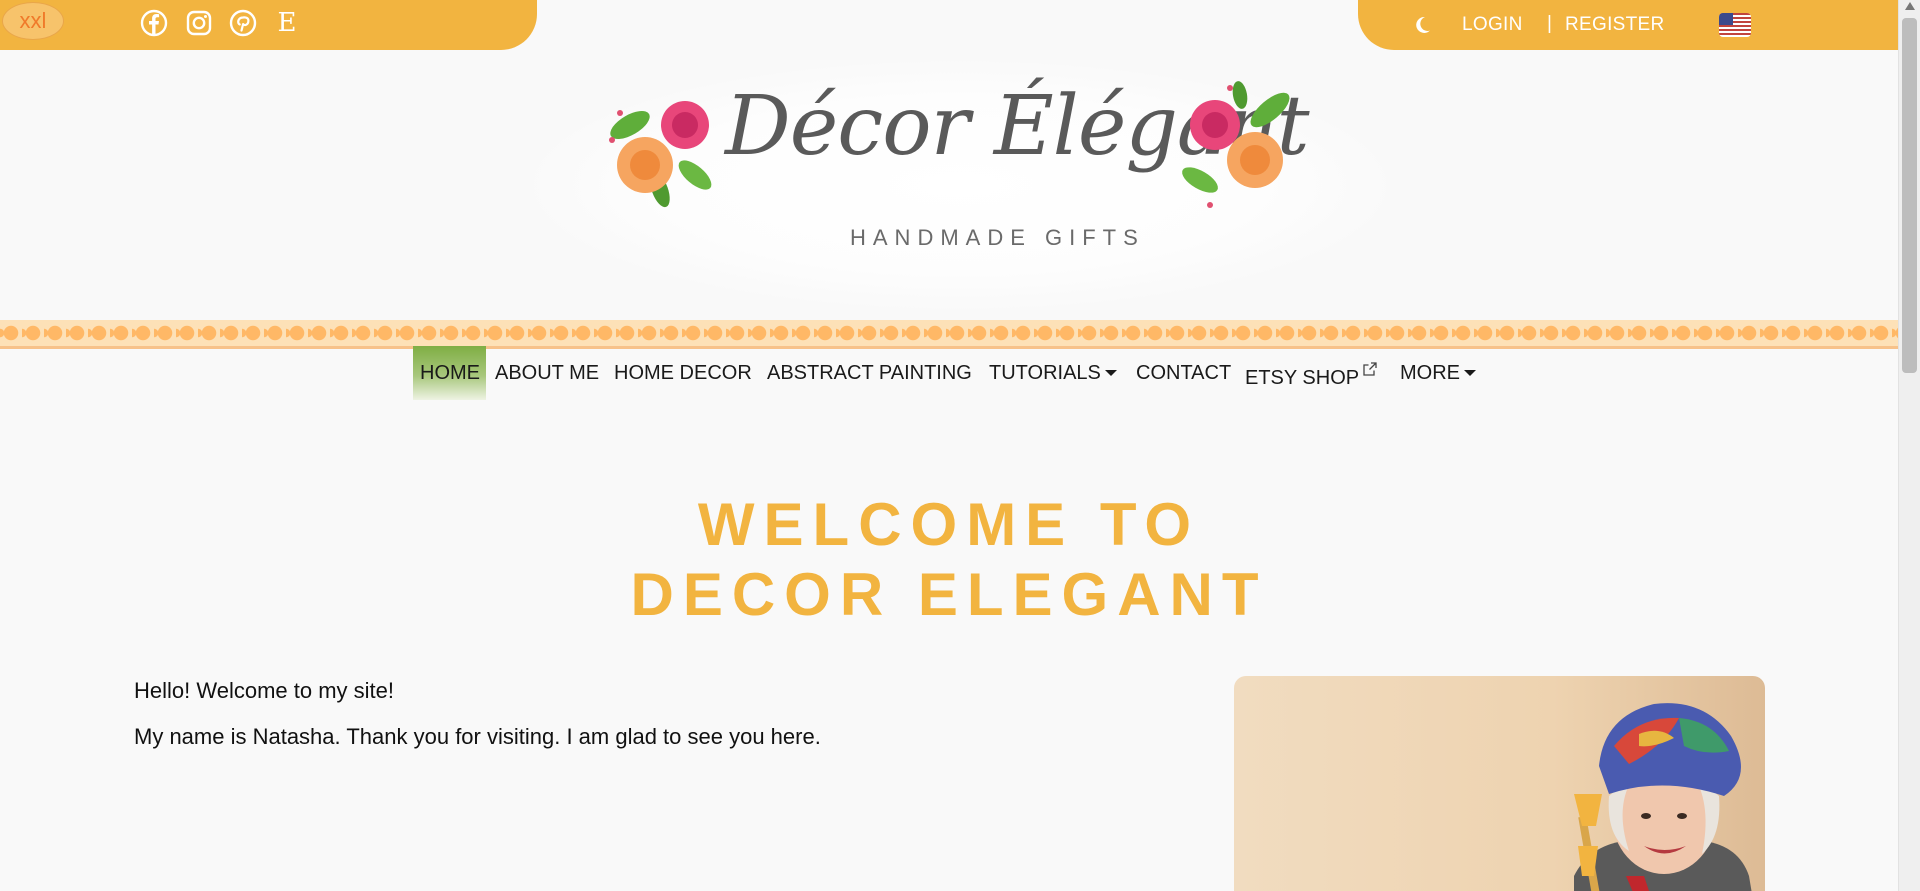  I want to click on nav-item-more: MORE, so click(1438, 373).